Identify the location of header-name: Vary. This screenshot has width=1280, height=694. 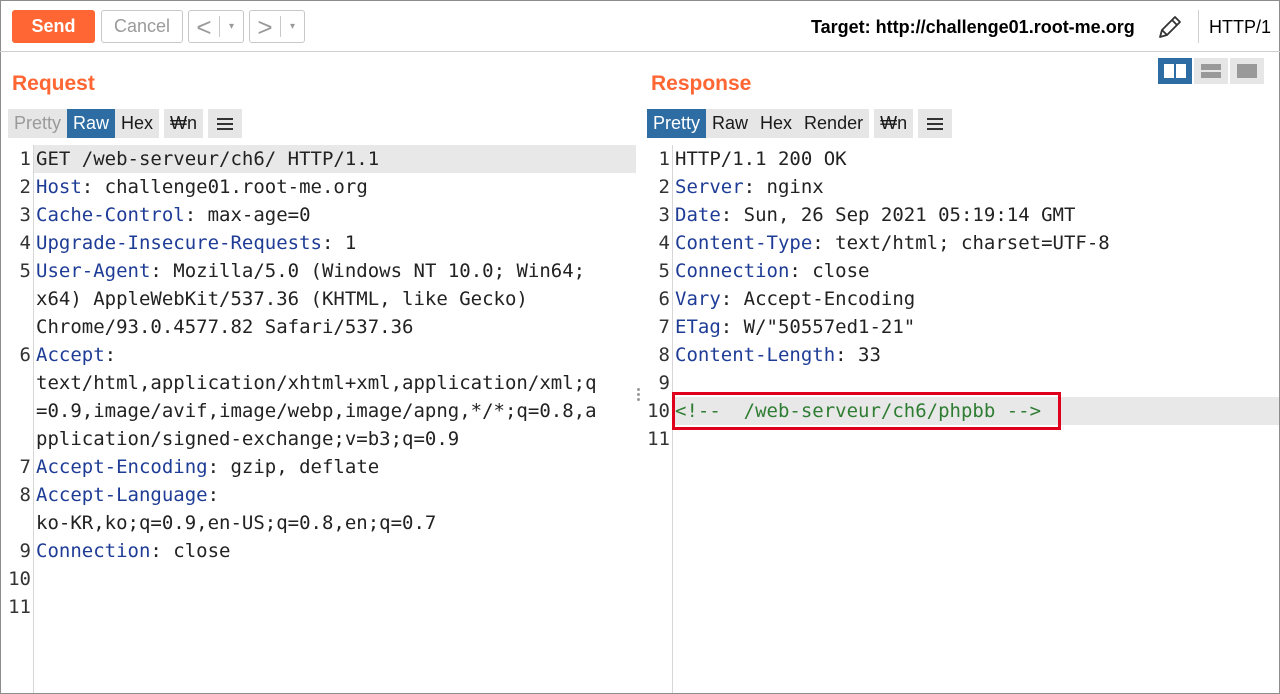
(698, 299).